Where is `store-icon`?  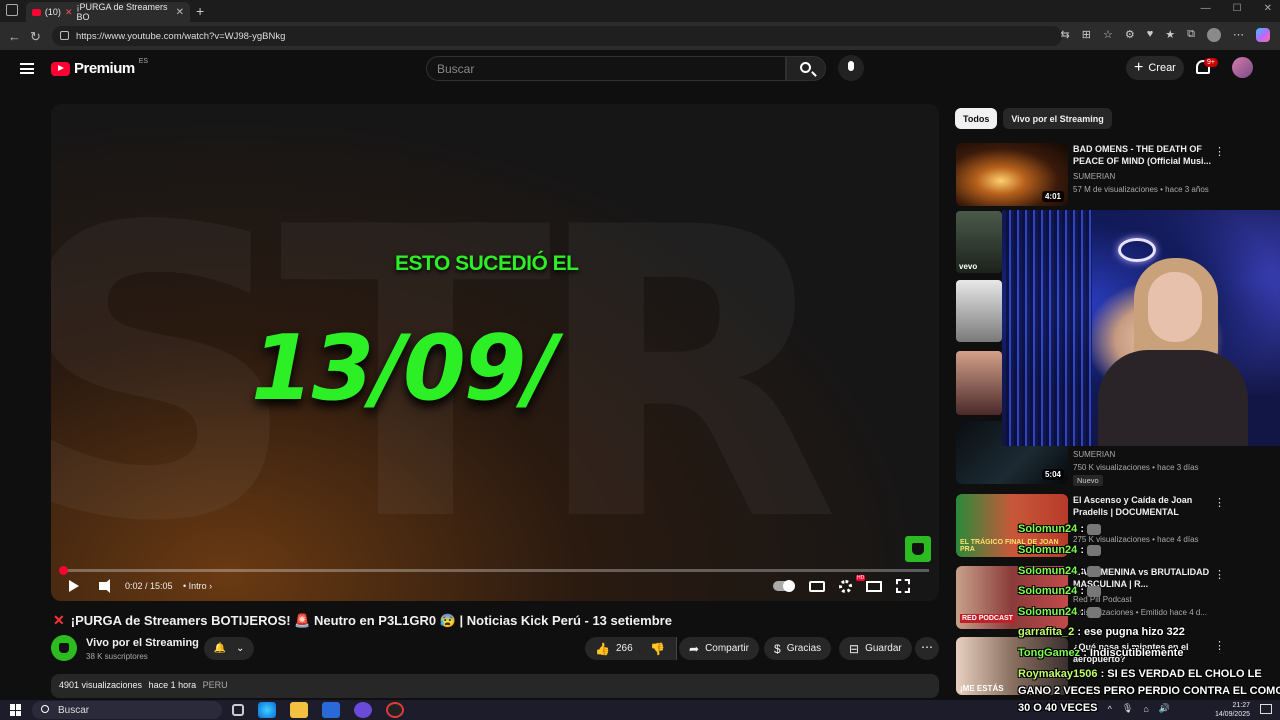
store-icon is located at coordinates (331, 710).